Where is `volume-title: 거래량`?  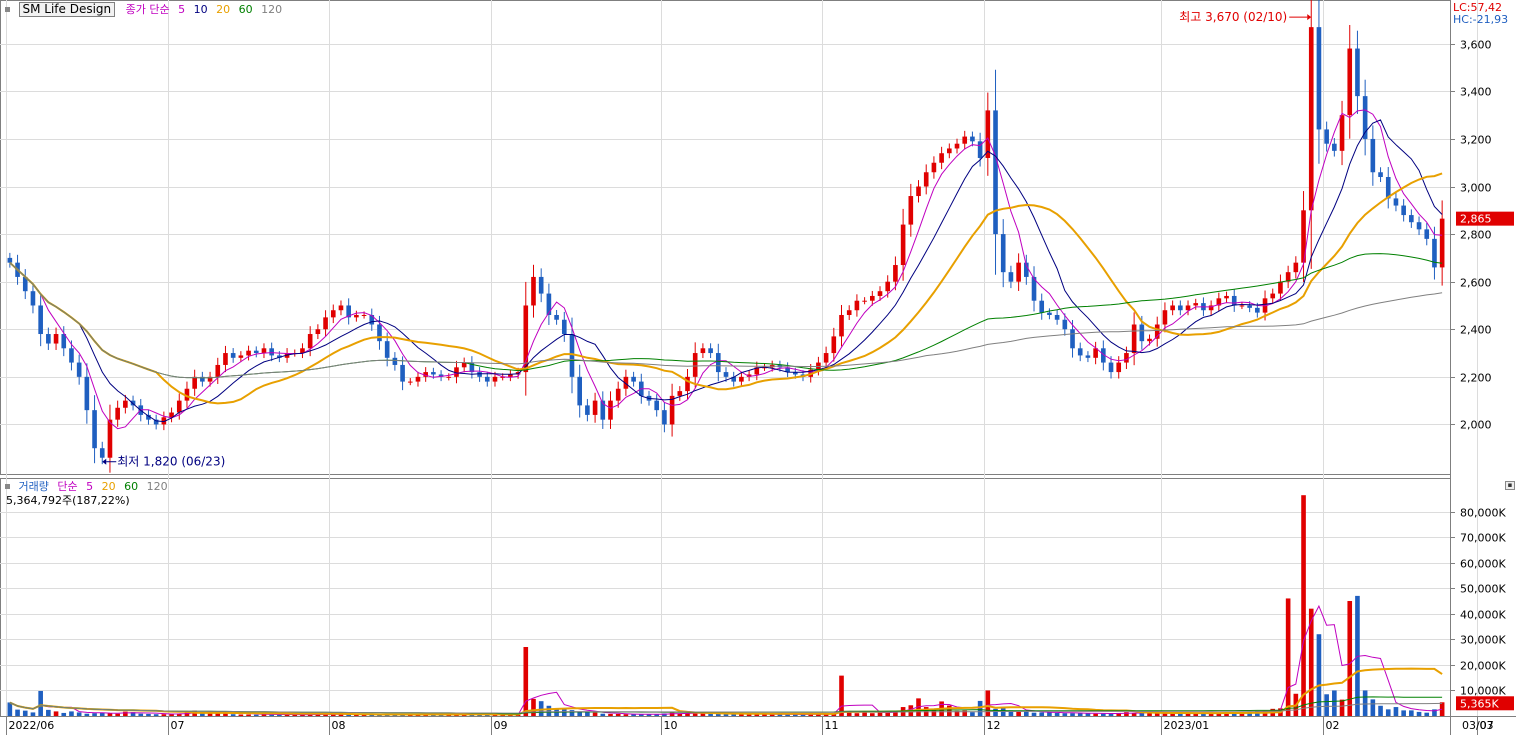 volume-title: 거래량 is located at coordinates (33, 486).